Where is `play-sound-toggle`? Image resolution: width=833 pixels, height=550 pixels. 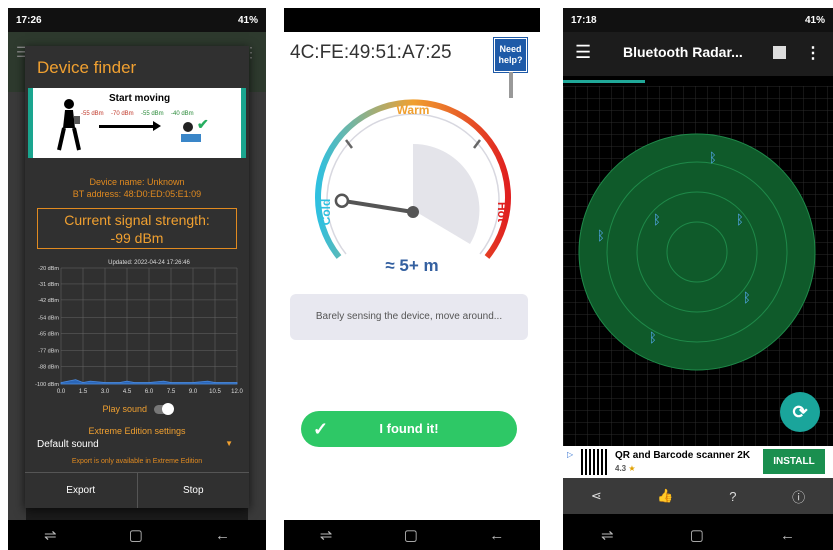
play-sound-toggle is located at coordinates (163, 409).